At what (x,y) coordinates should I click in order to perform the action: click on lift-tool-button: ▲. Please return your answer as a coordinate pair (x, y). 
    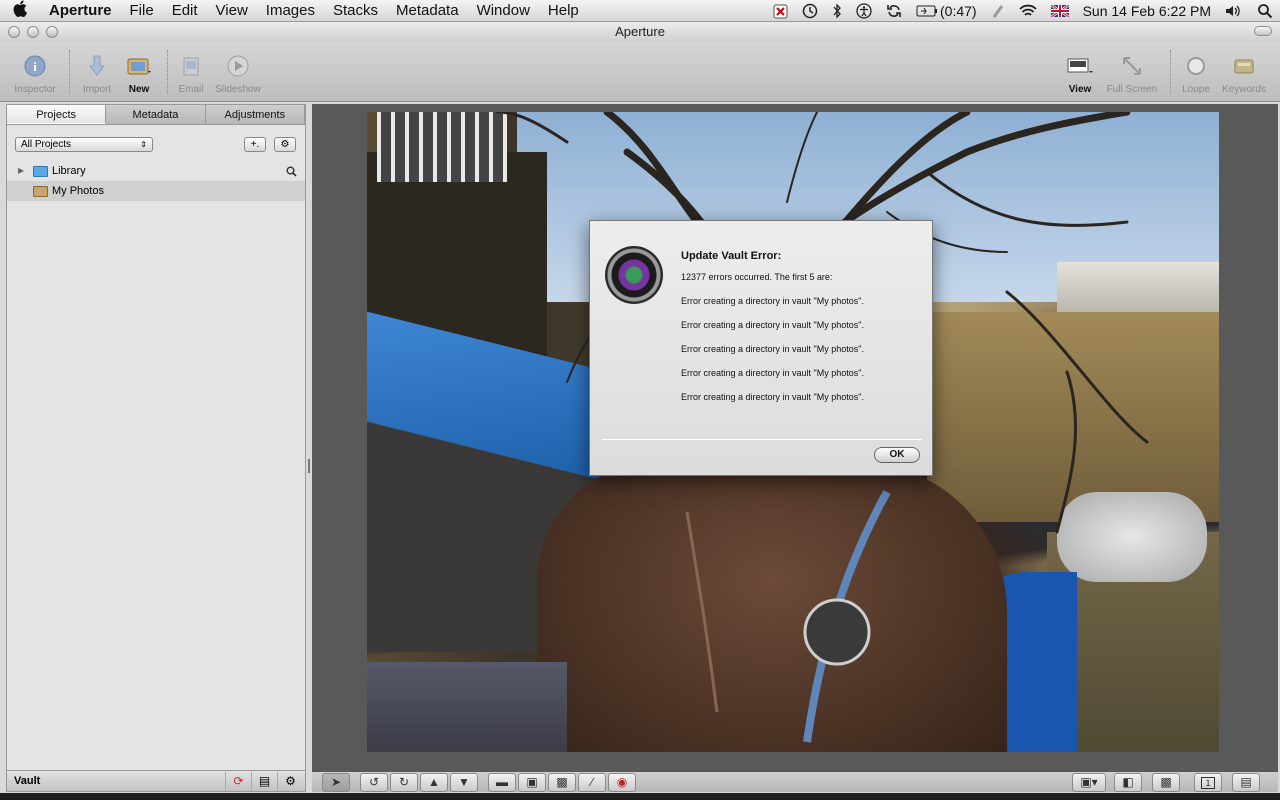
    Looking at the image, I should click on (434, 782).